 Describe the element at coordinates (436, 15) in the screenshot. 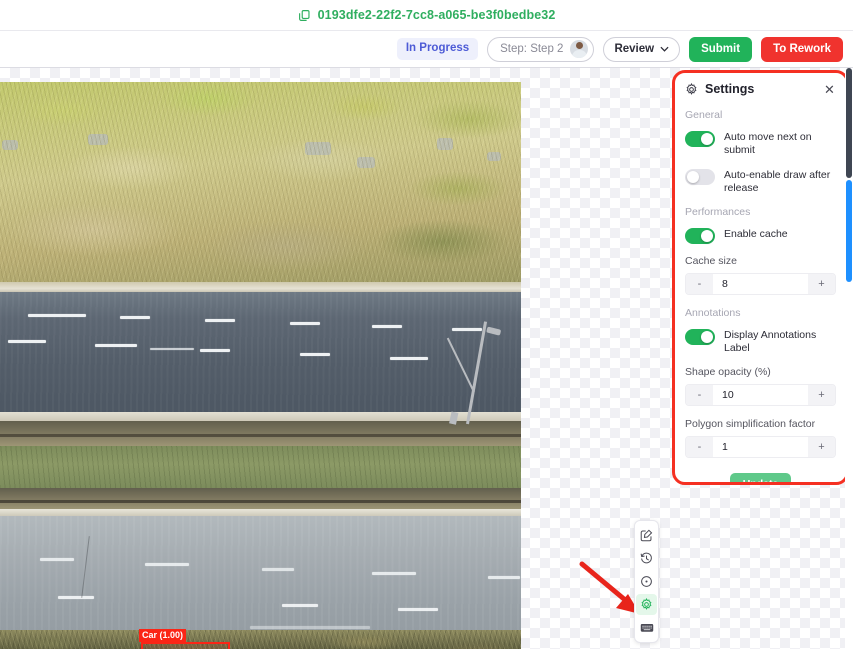

I see `task-id-text: 0193dfe2-22f2-7cc8-a065-be3f0bedbe32` at that location.